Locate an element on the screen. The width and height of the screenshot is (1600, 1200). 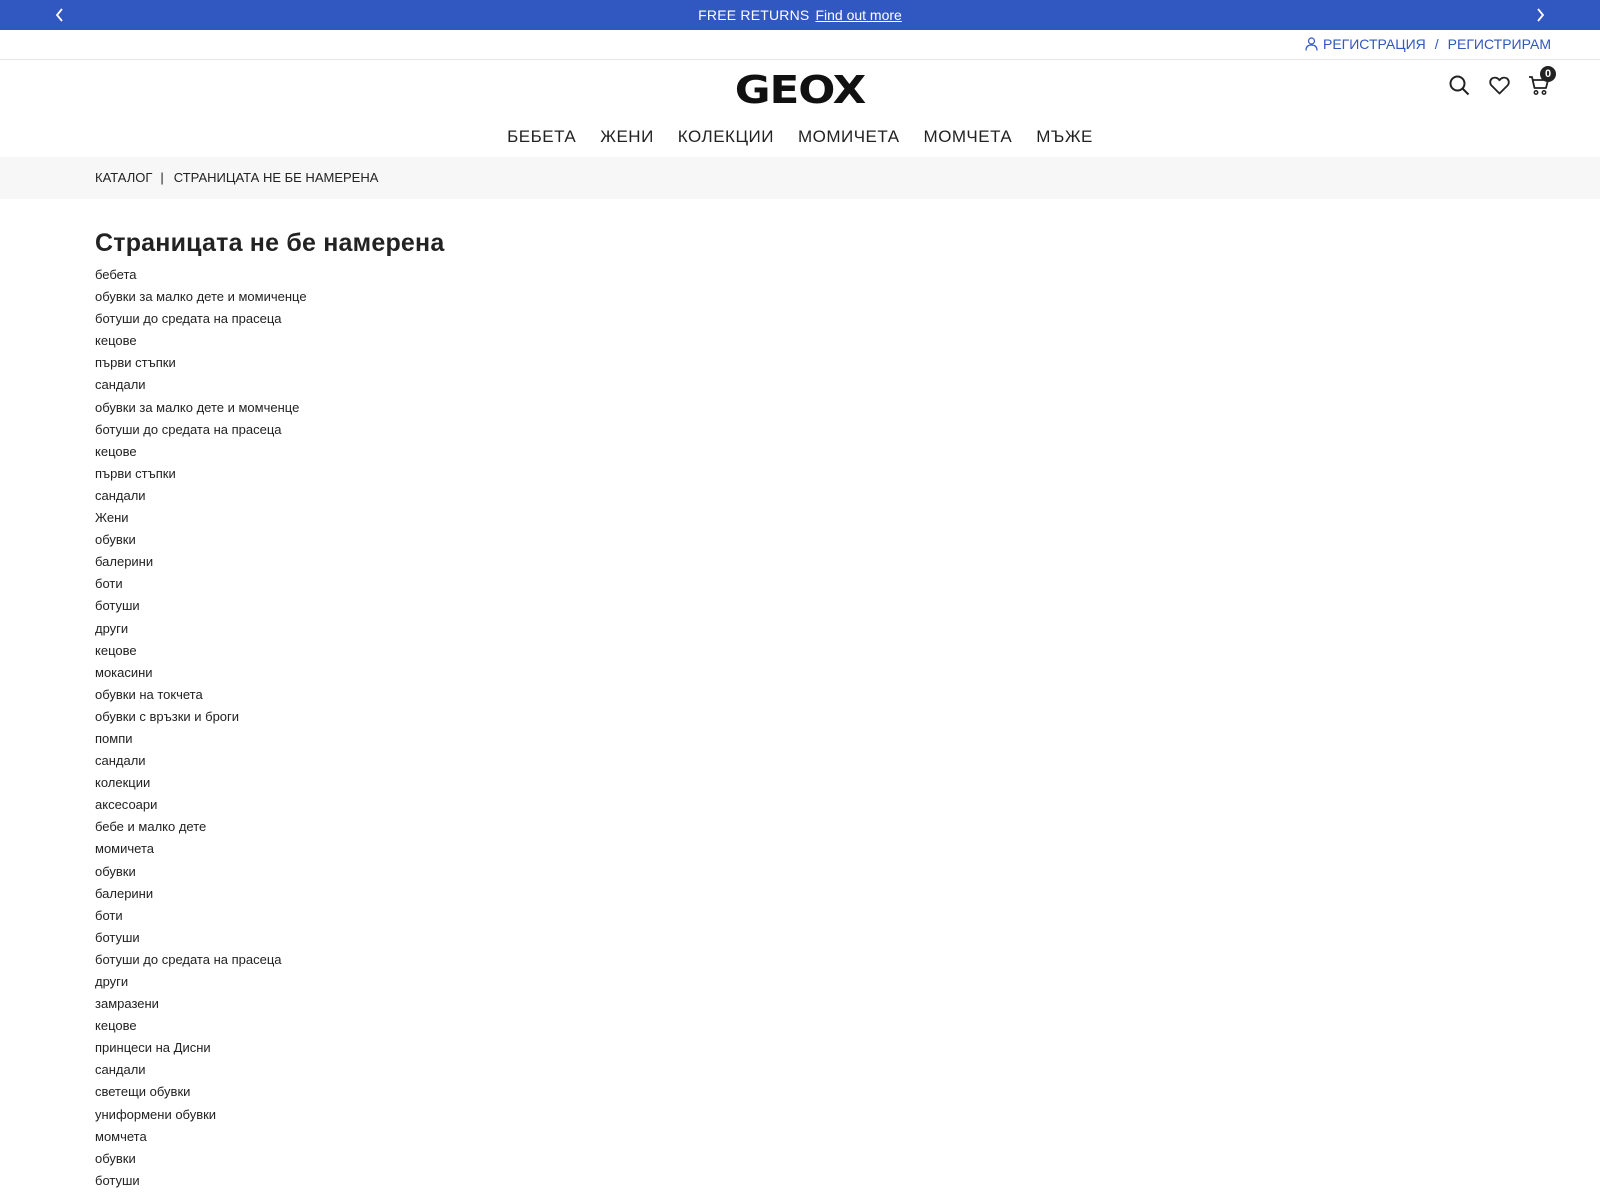
wishlist-button is located at coordinates (1499, 85).